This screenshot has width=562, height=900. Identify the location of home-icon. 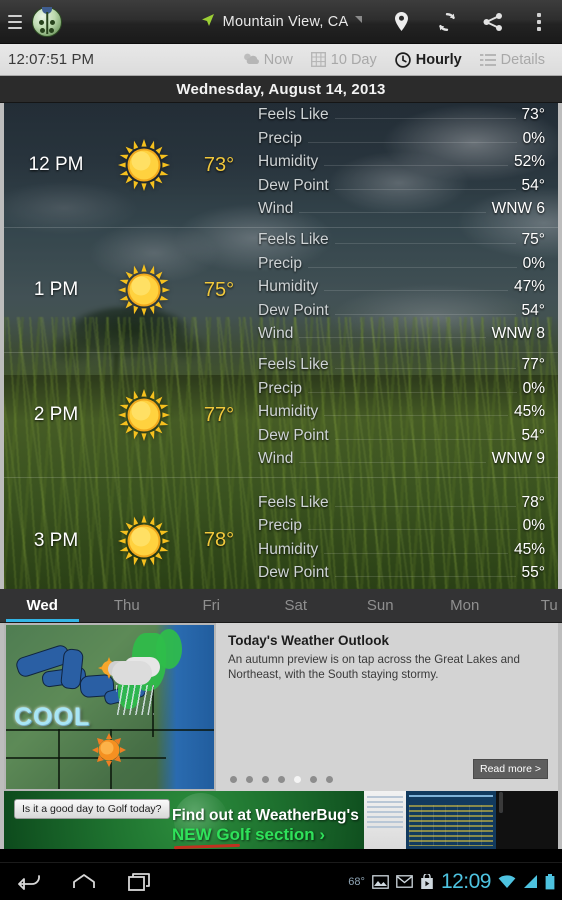
(84, 881).